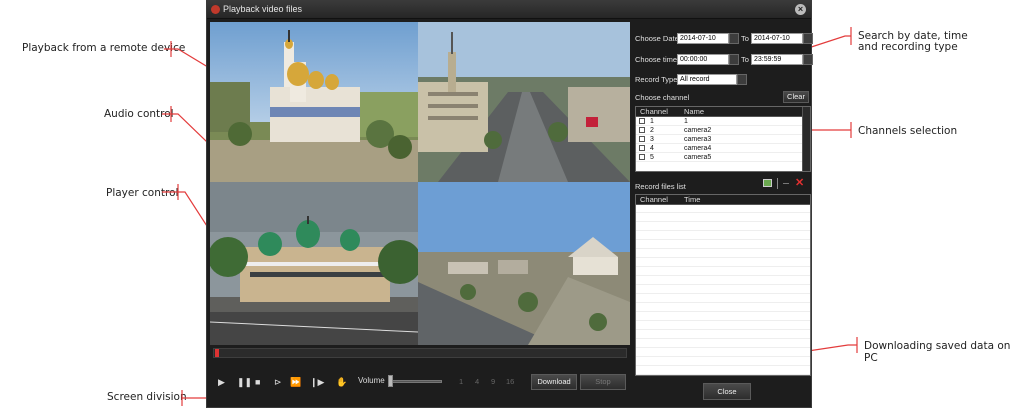 The height and width of the screenshot is (408, 1024). Describe the element at coordinates (698, 139) in the screenshot. I see `channel-name: camera3` at that location.